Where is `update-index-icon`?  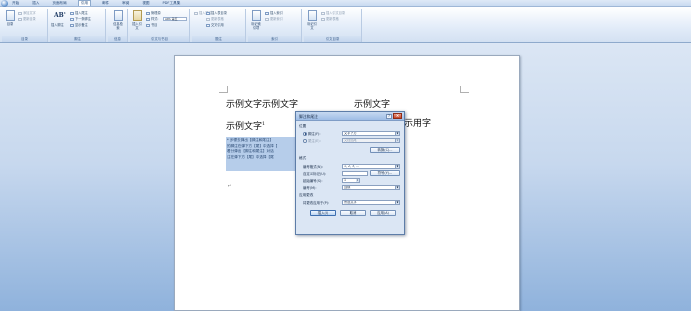 update-index-icon is located at coordinates (267, 19).